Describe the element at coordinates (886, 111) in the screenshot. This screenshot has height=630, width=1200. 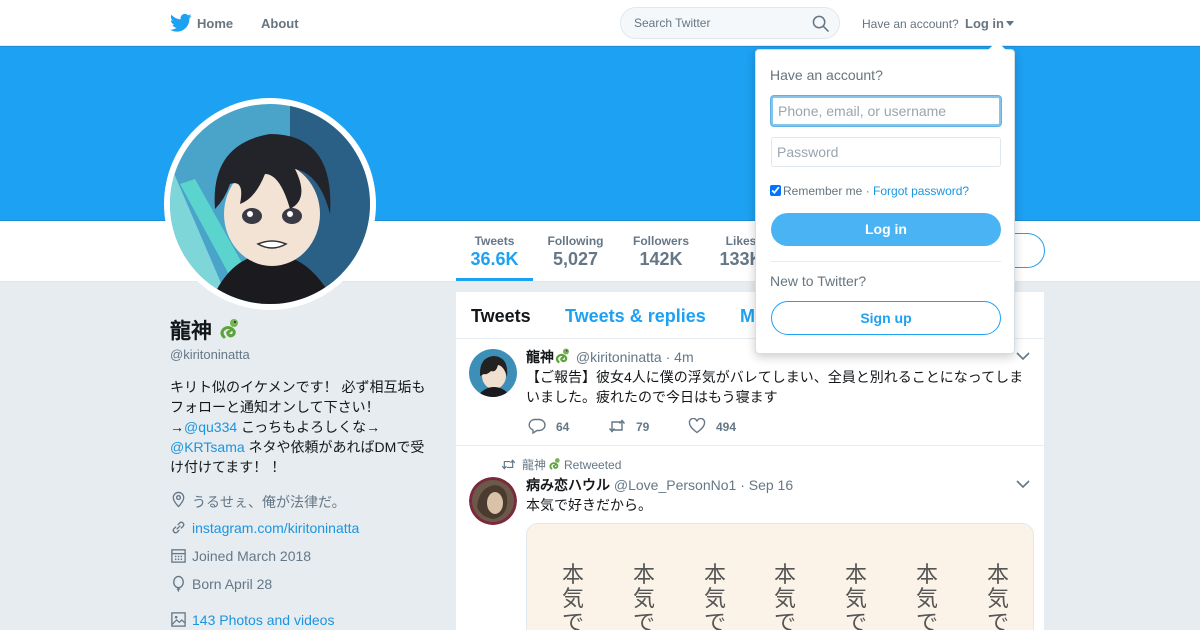
I see `username-field` at that location.